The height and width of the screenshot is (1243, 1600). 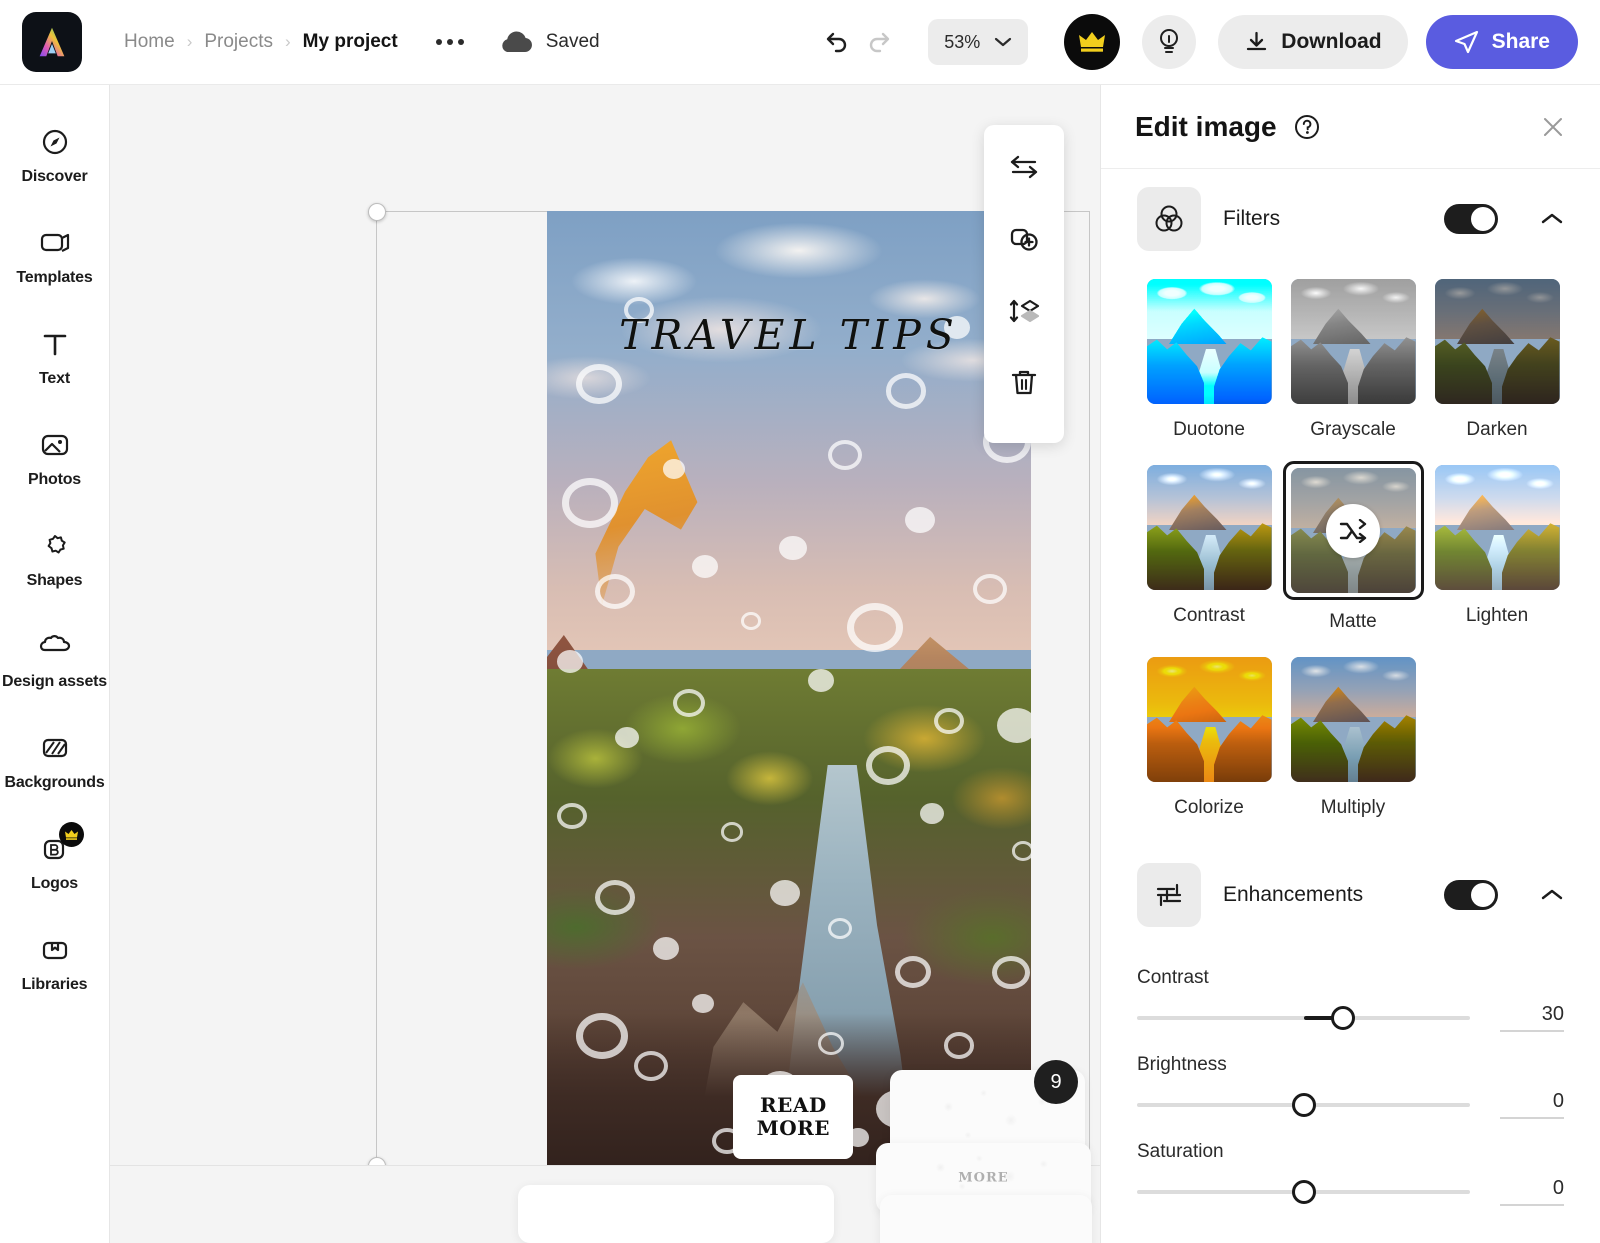 I want to click on slider-track-saturation, so click(x=1303, y=1191).